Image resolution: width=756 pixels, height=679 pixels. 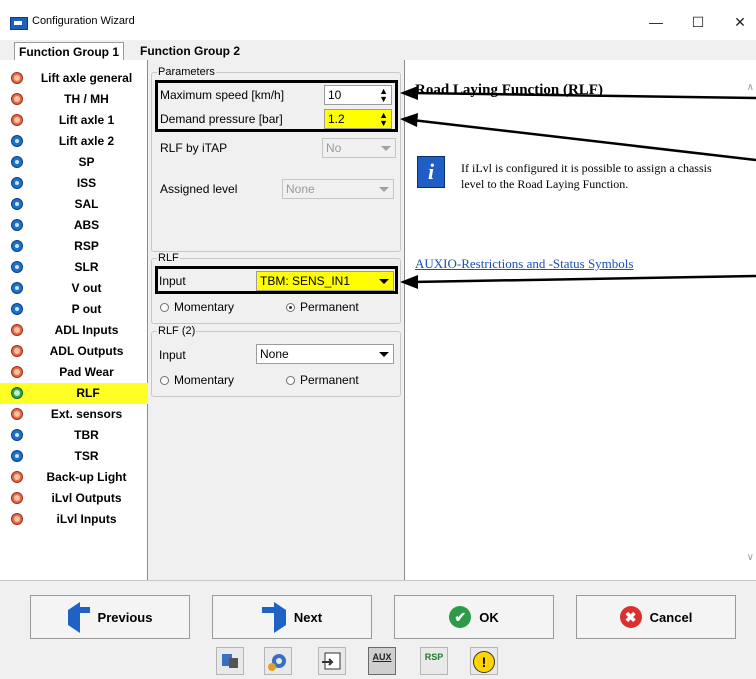 I want to click on aux-label: AUX, so click(x=382, y=657).